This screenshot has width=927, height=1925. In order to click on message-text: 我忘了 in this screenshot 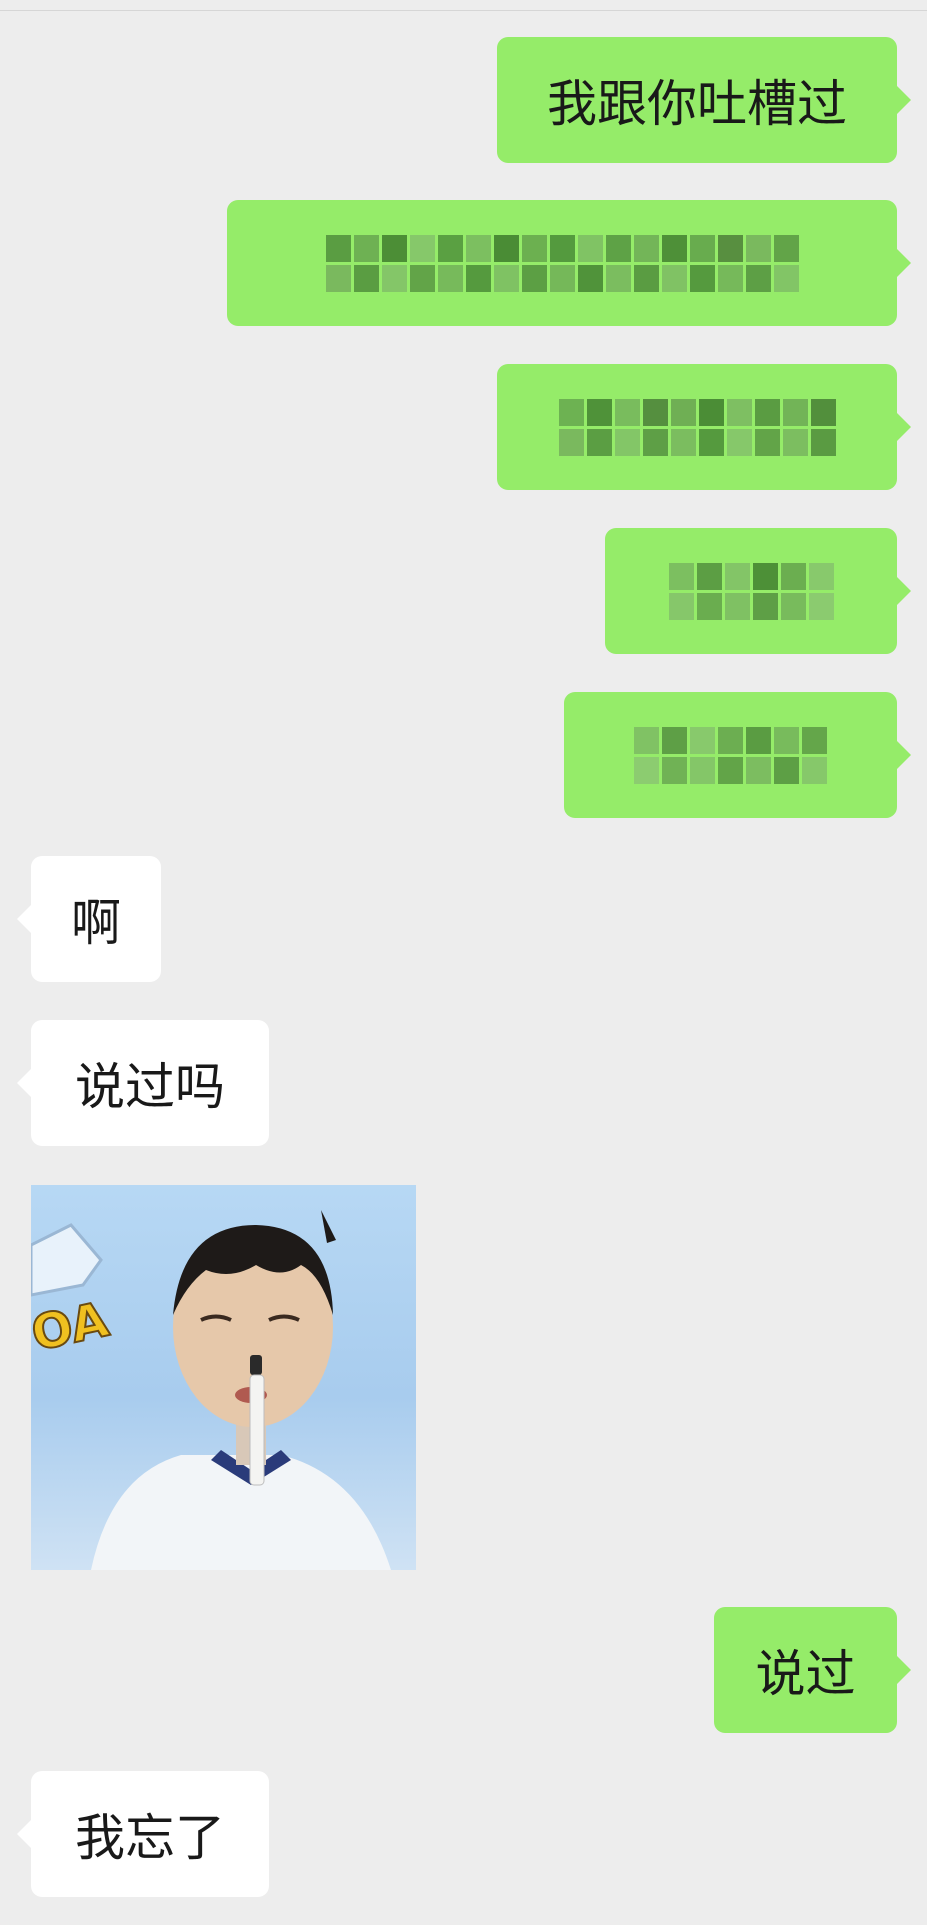, I will do `click(150, 1838)`.